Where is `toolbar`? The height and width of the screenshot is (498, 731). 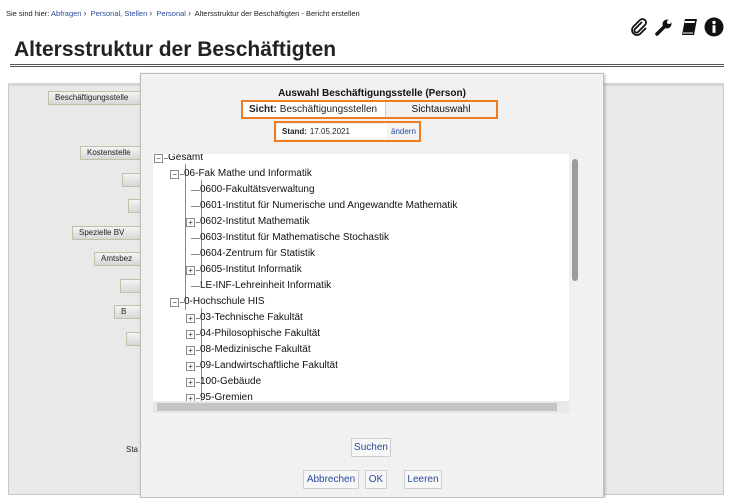
toolbar is located at coordinates (676, 27).